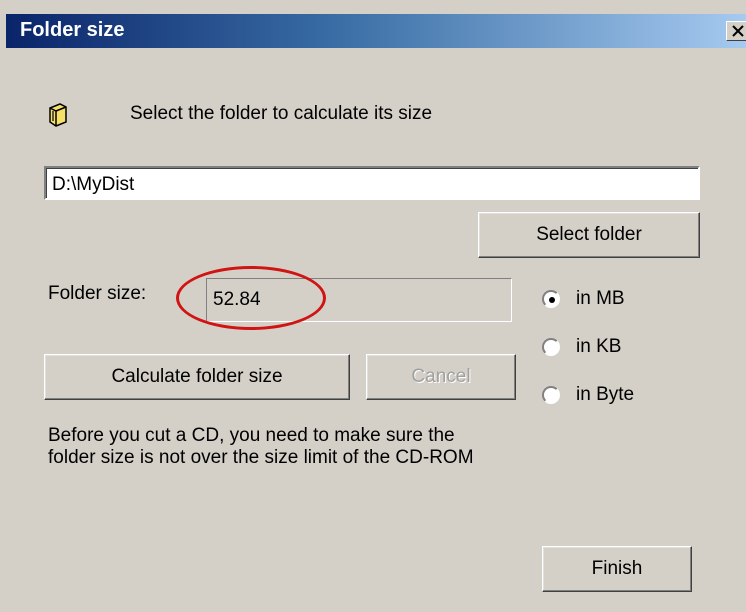 This screenshot has width=746, height=612. Describe the element at coordinates (376, 31) in the screenshot. I see `title-bar: Folder size` at that location.